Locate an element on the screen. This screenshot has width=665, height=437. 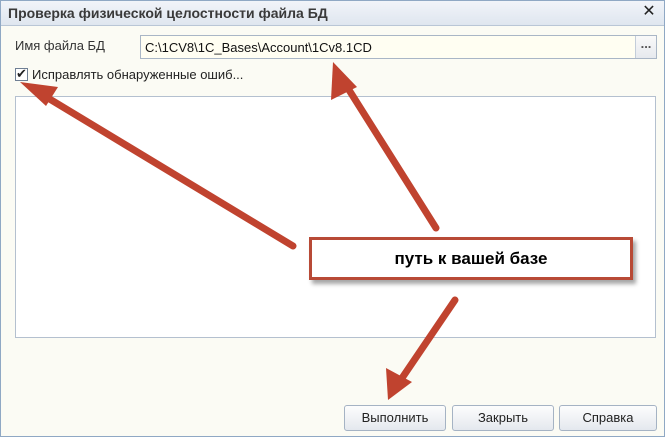
arrow-to-file-path is located at coordinates (385, 147).